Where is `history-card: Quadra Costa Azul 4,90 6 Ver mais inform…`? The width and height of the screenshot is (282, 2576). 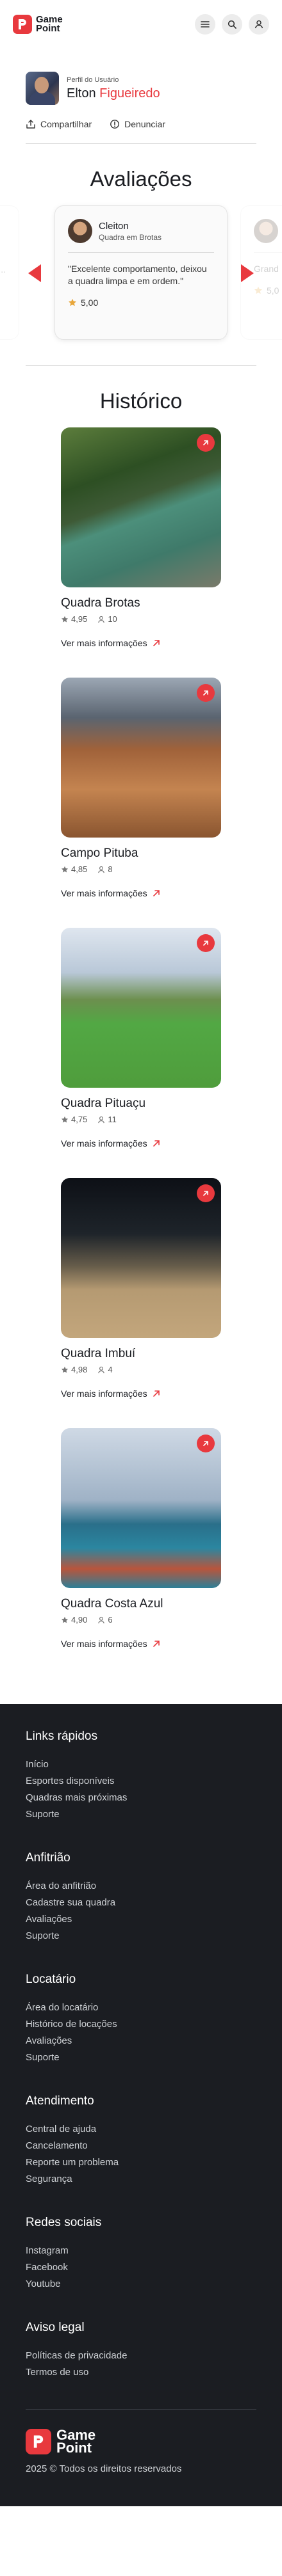
history-card: Quadra Costa Azul 4,90 6 Ver mais inform… is located at coordinates (141, 1538).